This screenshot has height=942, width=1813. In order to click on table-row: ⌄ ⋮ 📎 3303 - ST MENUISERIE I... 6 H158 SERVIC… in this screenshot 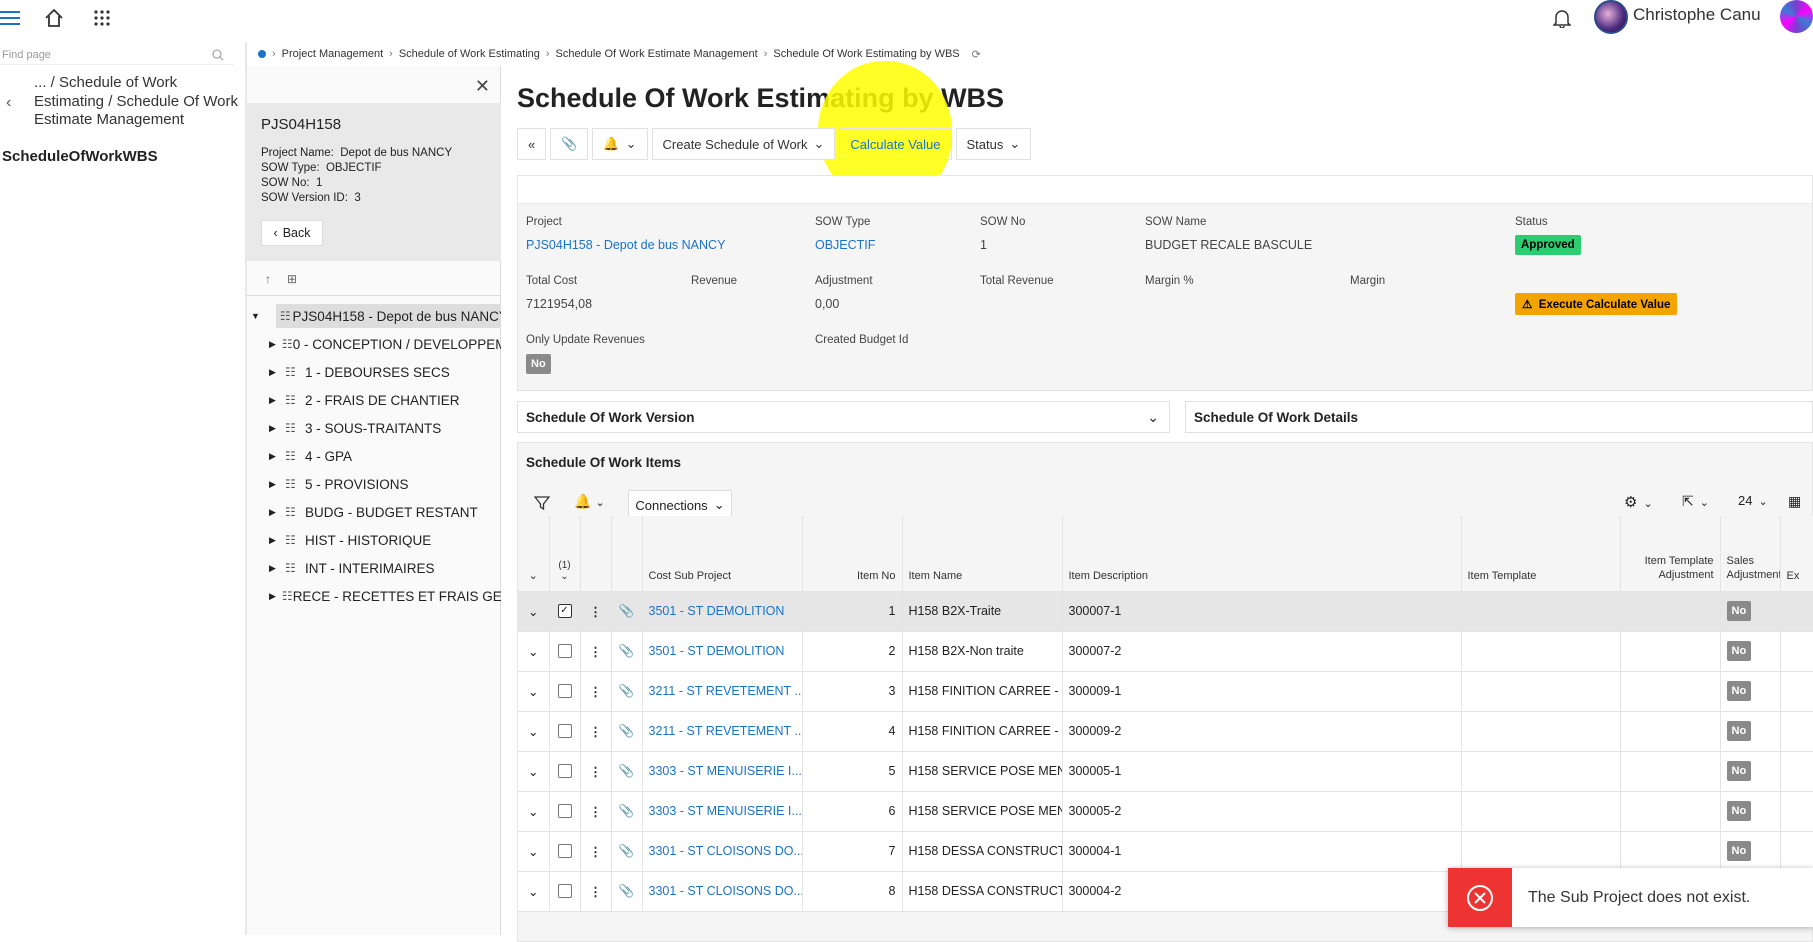, I will do `click(1165, 811)`.